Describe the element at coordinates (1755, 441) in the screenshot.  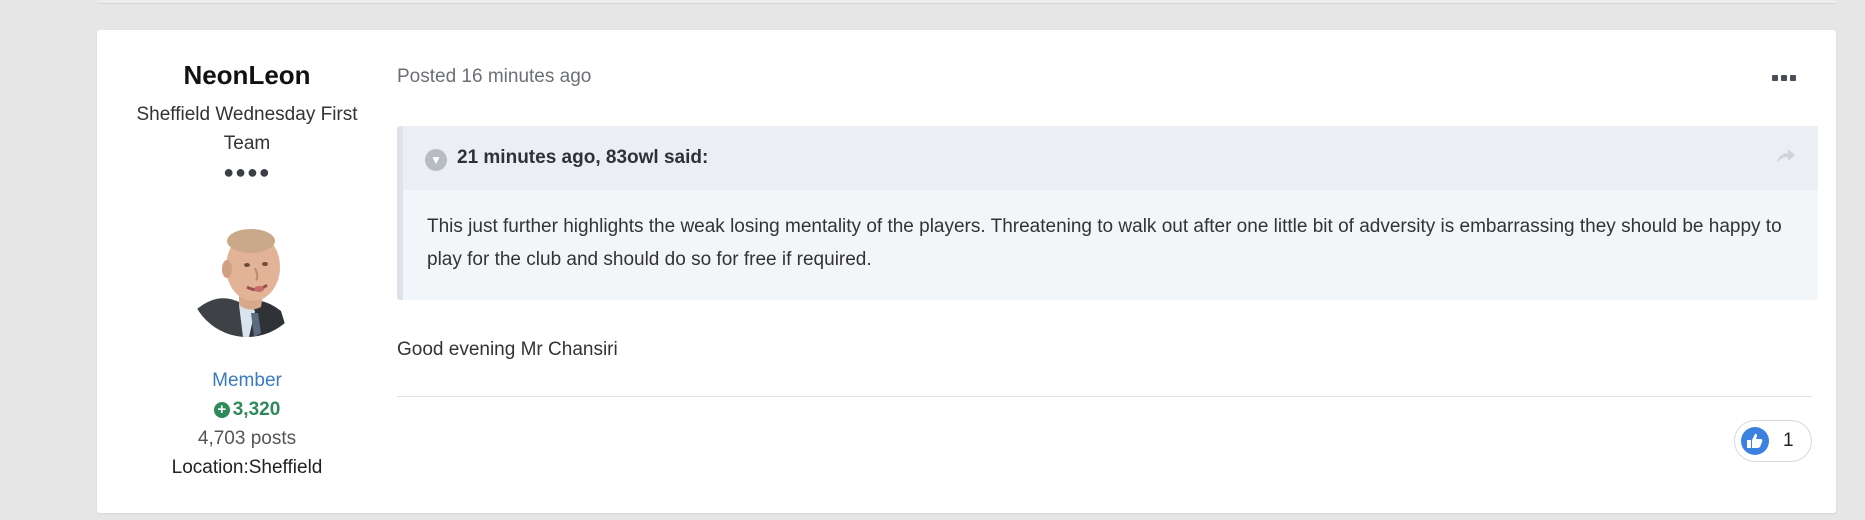
I see `thumbs-up-icon` at that location.